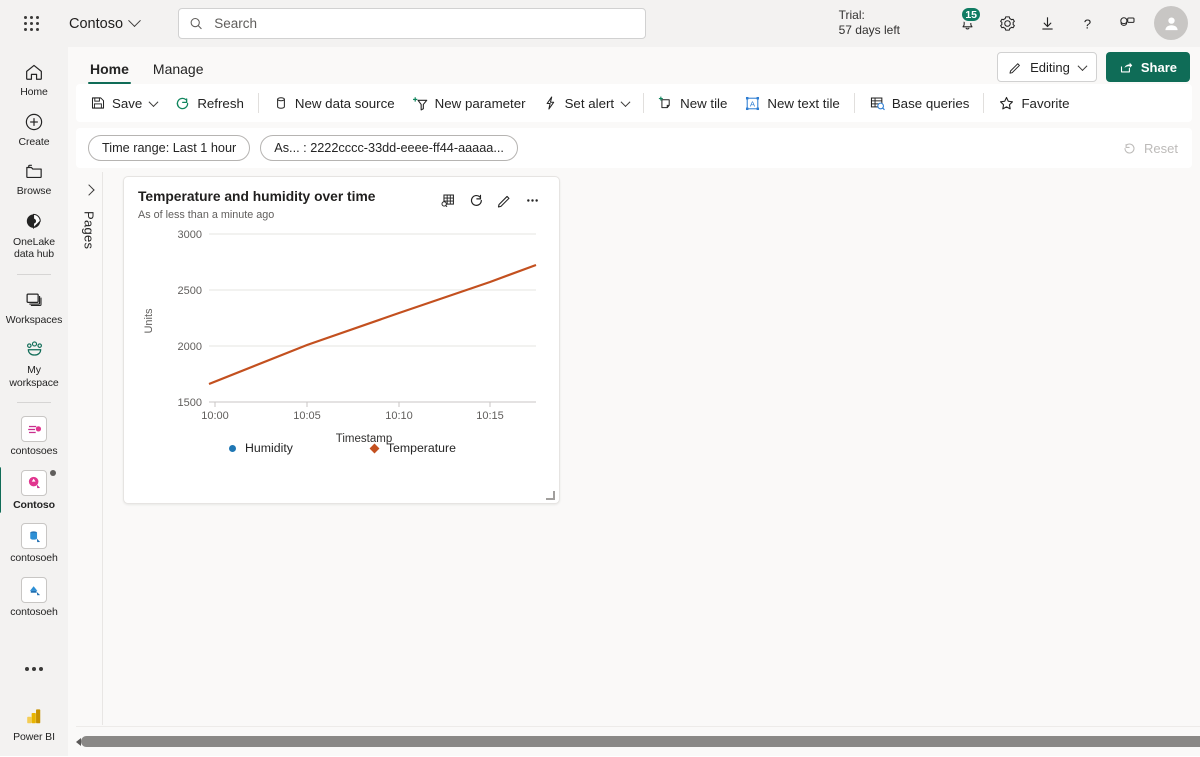  Describe the element at coordinates (34, 307) in the screenshot. I see `sidebar-item-workspaces: Workspaces` at that location.